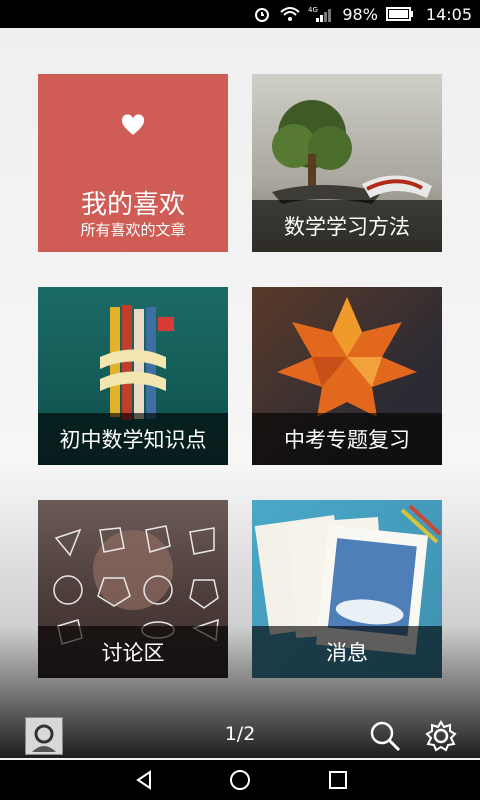  What do you see at coordinates (132, 205) in the screenshot?
I see `tile-favorites-title: 我的喜欢` at bounding box center [132, 205].